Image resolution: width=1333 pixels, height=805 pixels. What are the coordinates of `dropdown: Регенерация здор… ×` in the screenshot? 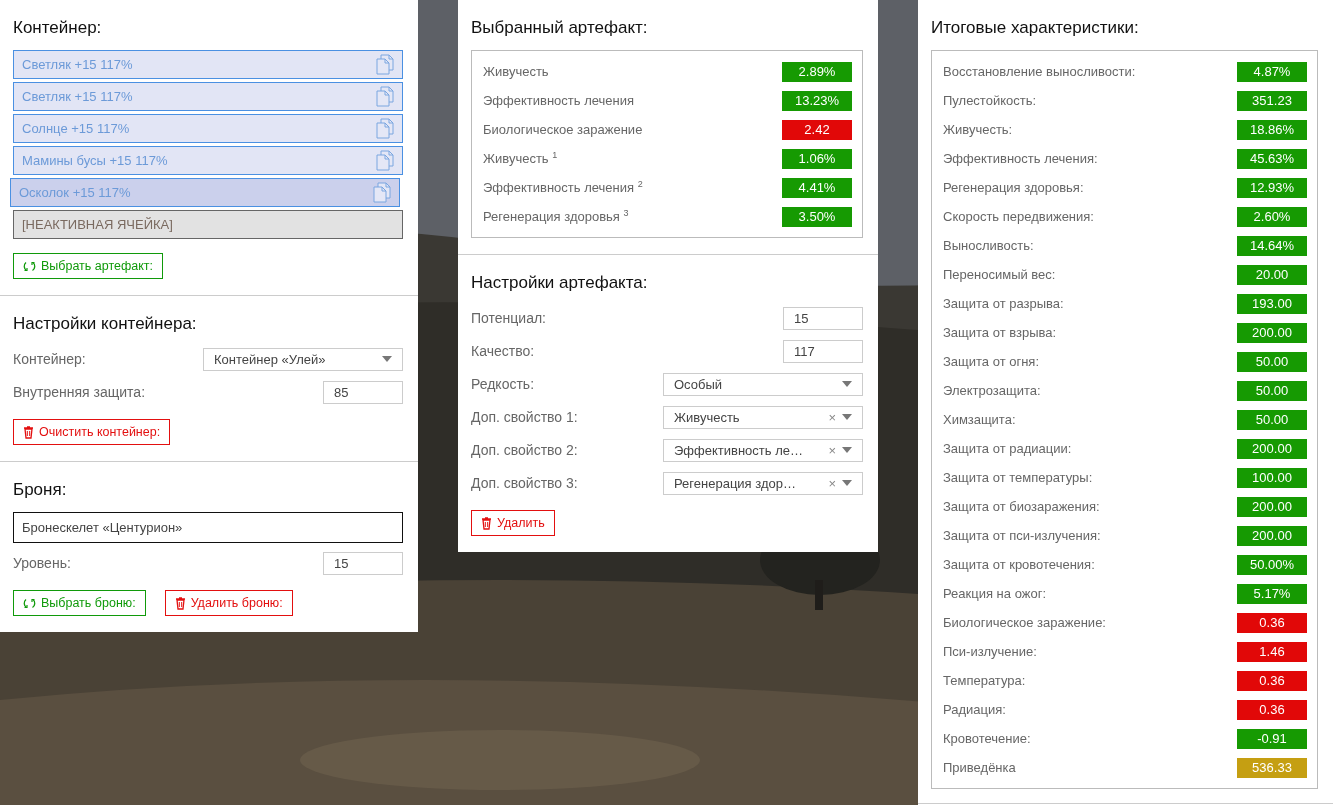 It's located at (763, 483).